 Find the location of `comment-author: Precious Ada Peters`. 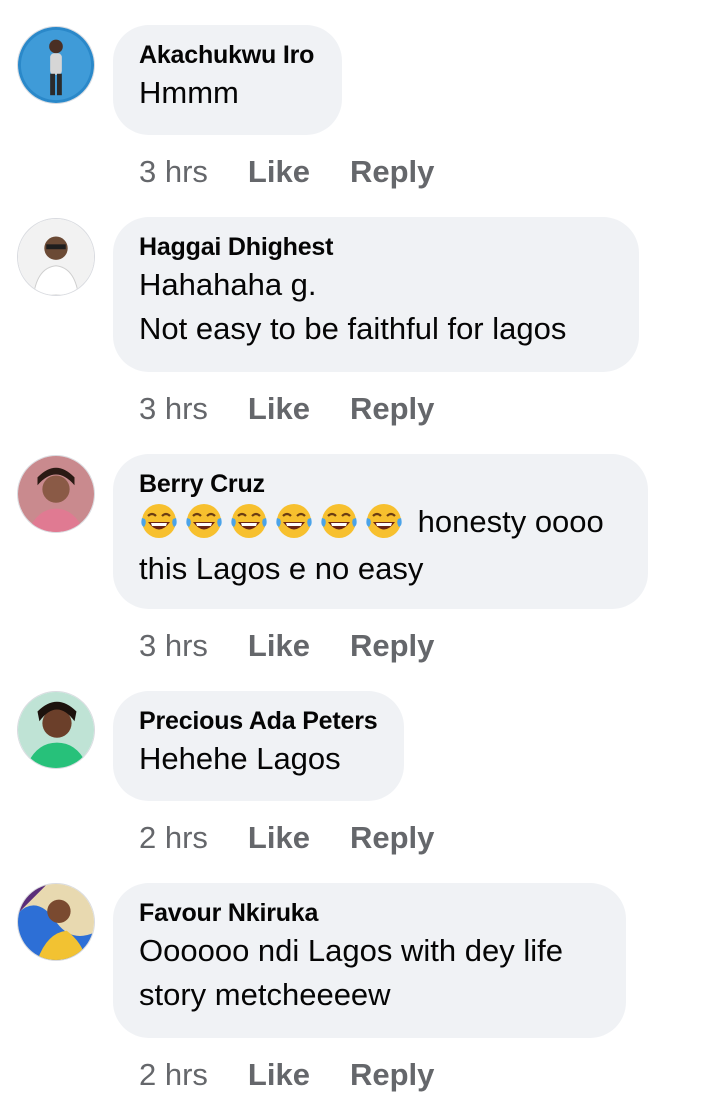

comment-author: Precious Ada Peters is located at coordinates (258, 721).